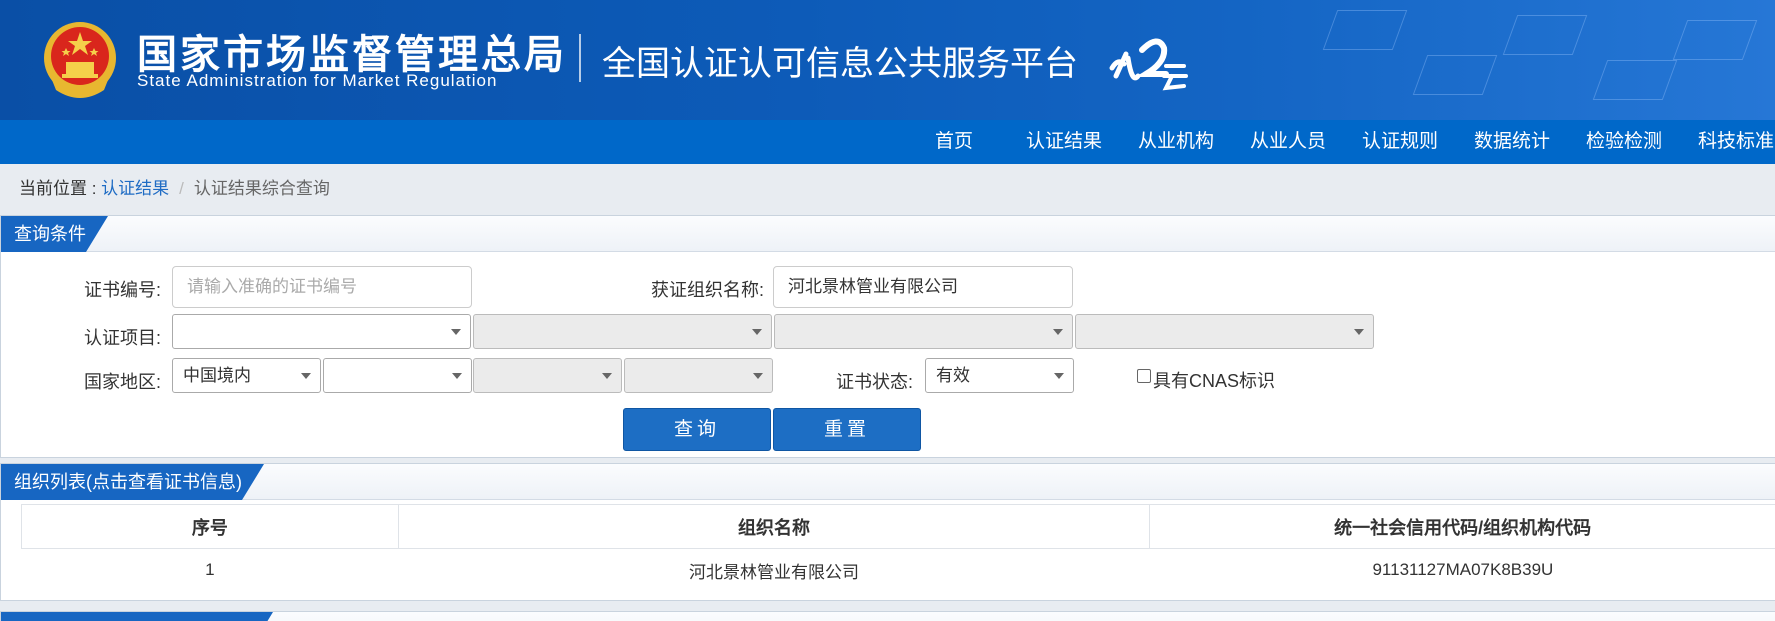 The image size is (1775, 621). What do you see at coordinates (888, 482) in the screenshot?
I see `results-panel-header: 组织列表(点击查看证书信息)` at bounding box center [888, 482].